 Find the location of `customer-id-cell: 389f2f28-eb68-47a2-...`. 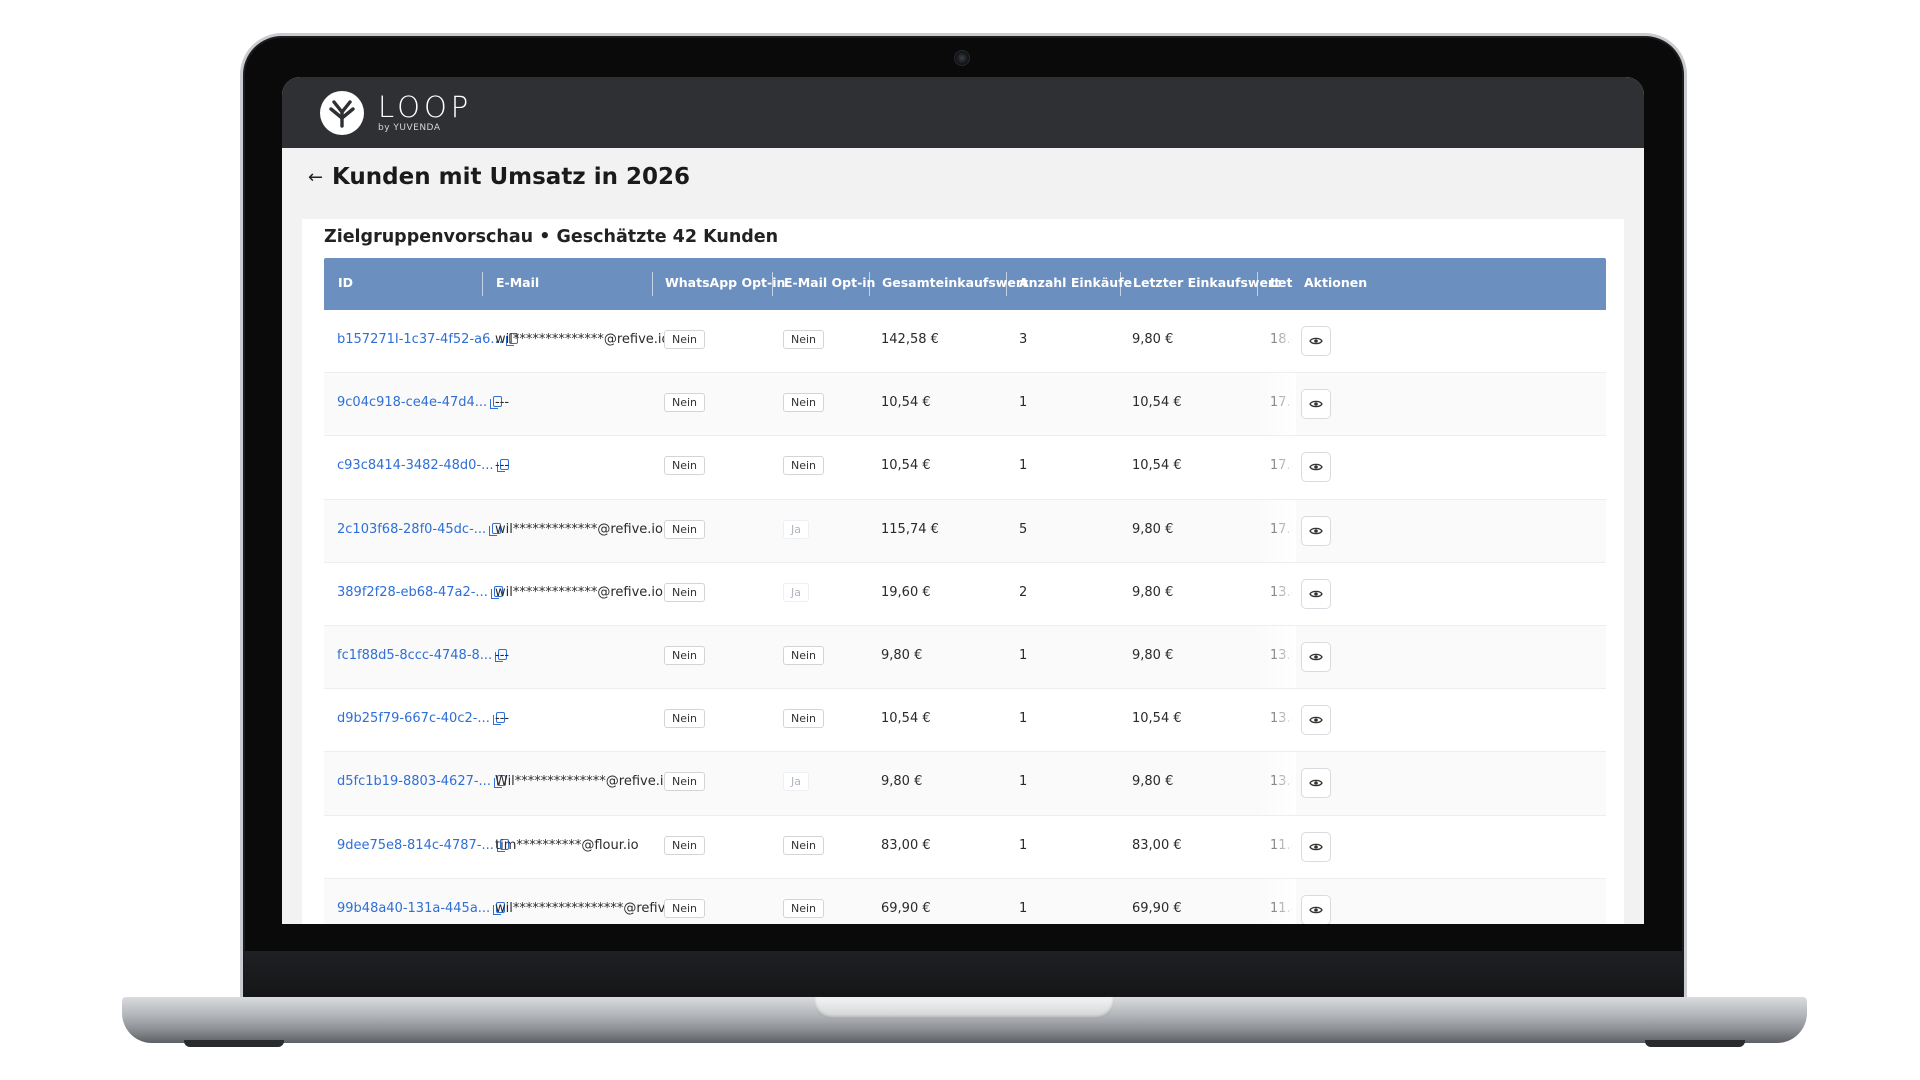

customer-id-cell: 389f2f28-eb68-47a2-... is located at coordinates (420, 592).